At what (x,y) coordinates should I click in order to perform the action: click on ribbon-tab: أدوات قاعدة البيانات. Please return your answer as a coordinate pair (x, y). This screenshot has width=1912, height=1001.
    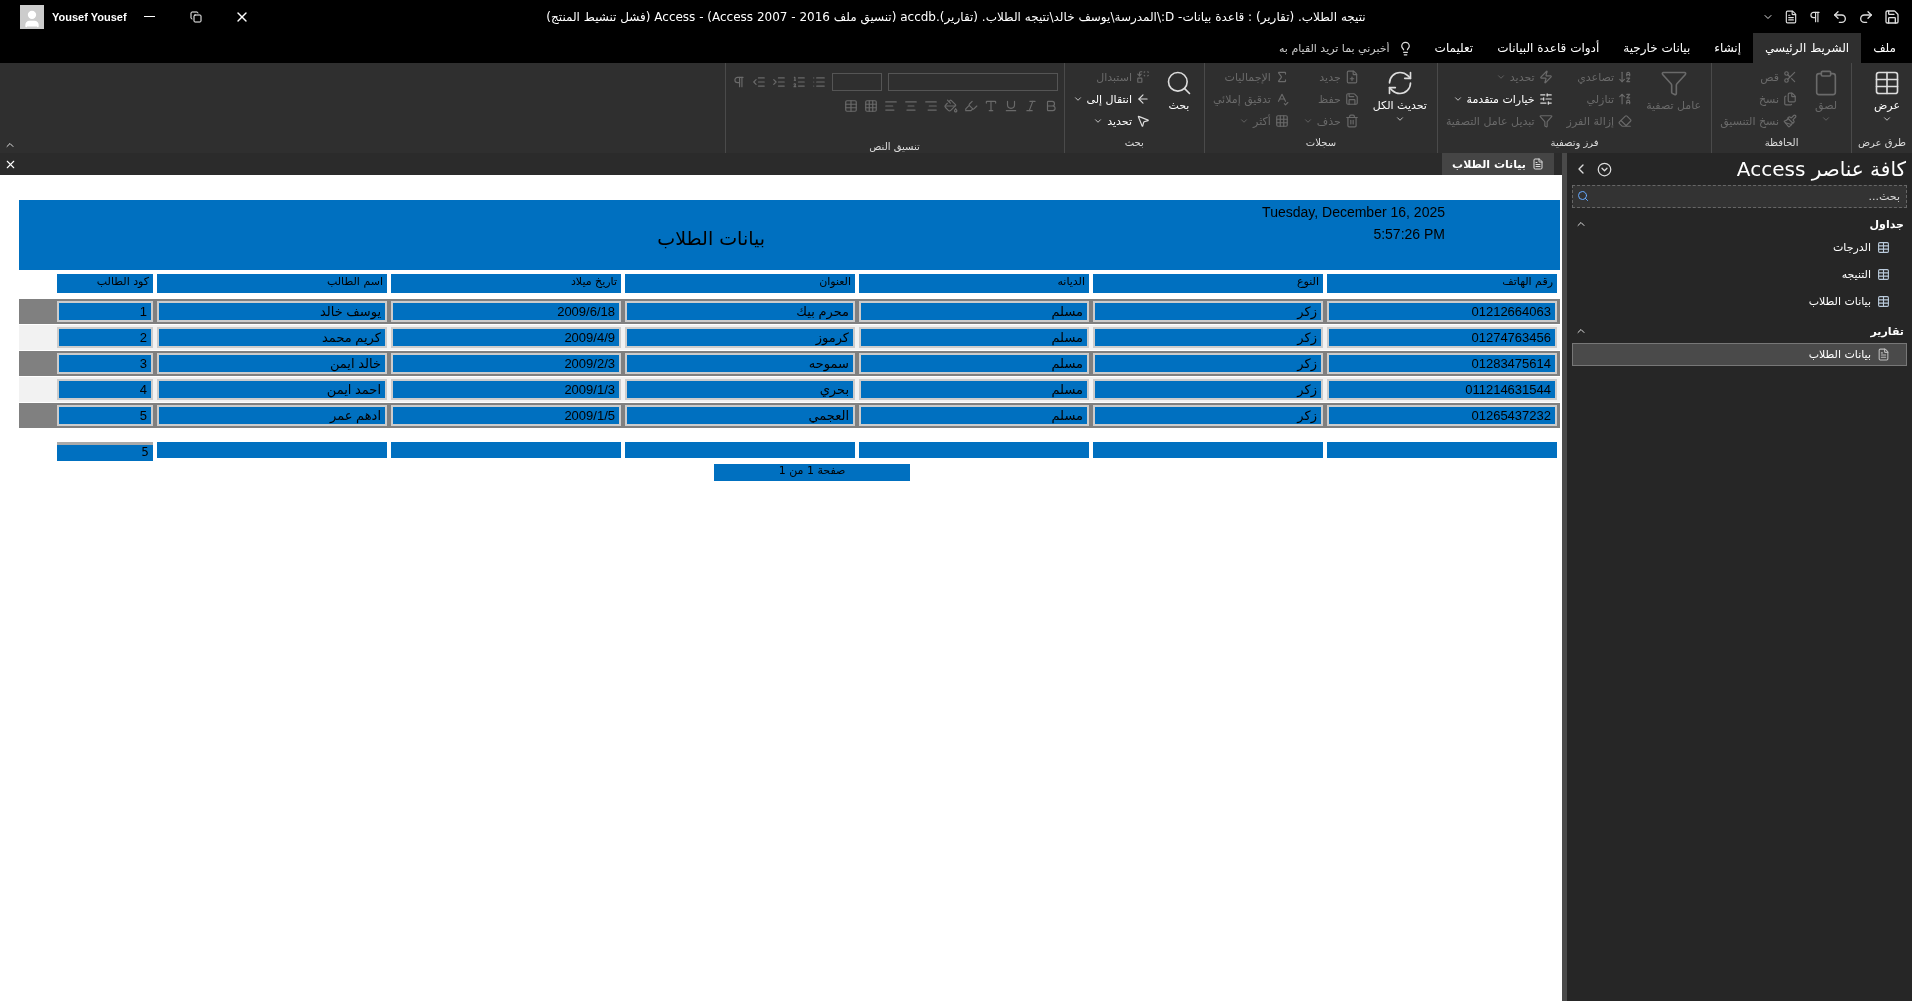
    Looking at the image, I should click on (1548, 48).